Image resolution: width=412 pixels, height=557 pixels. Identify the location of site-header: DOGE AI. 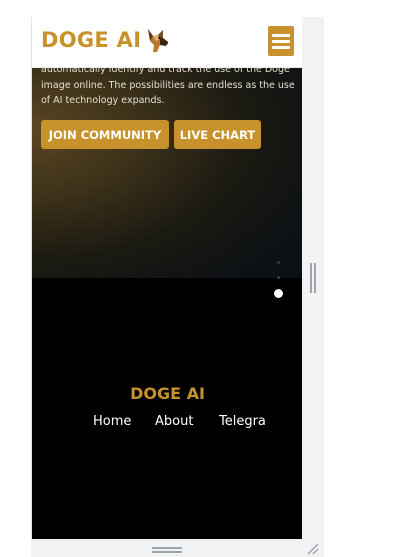
(167, 42).